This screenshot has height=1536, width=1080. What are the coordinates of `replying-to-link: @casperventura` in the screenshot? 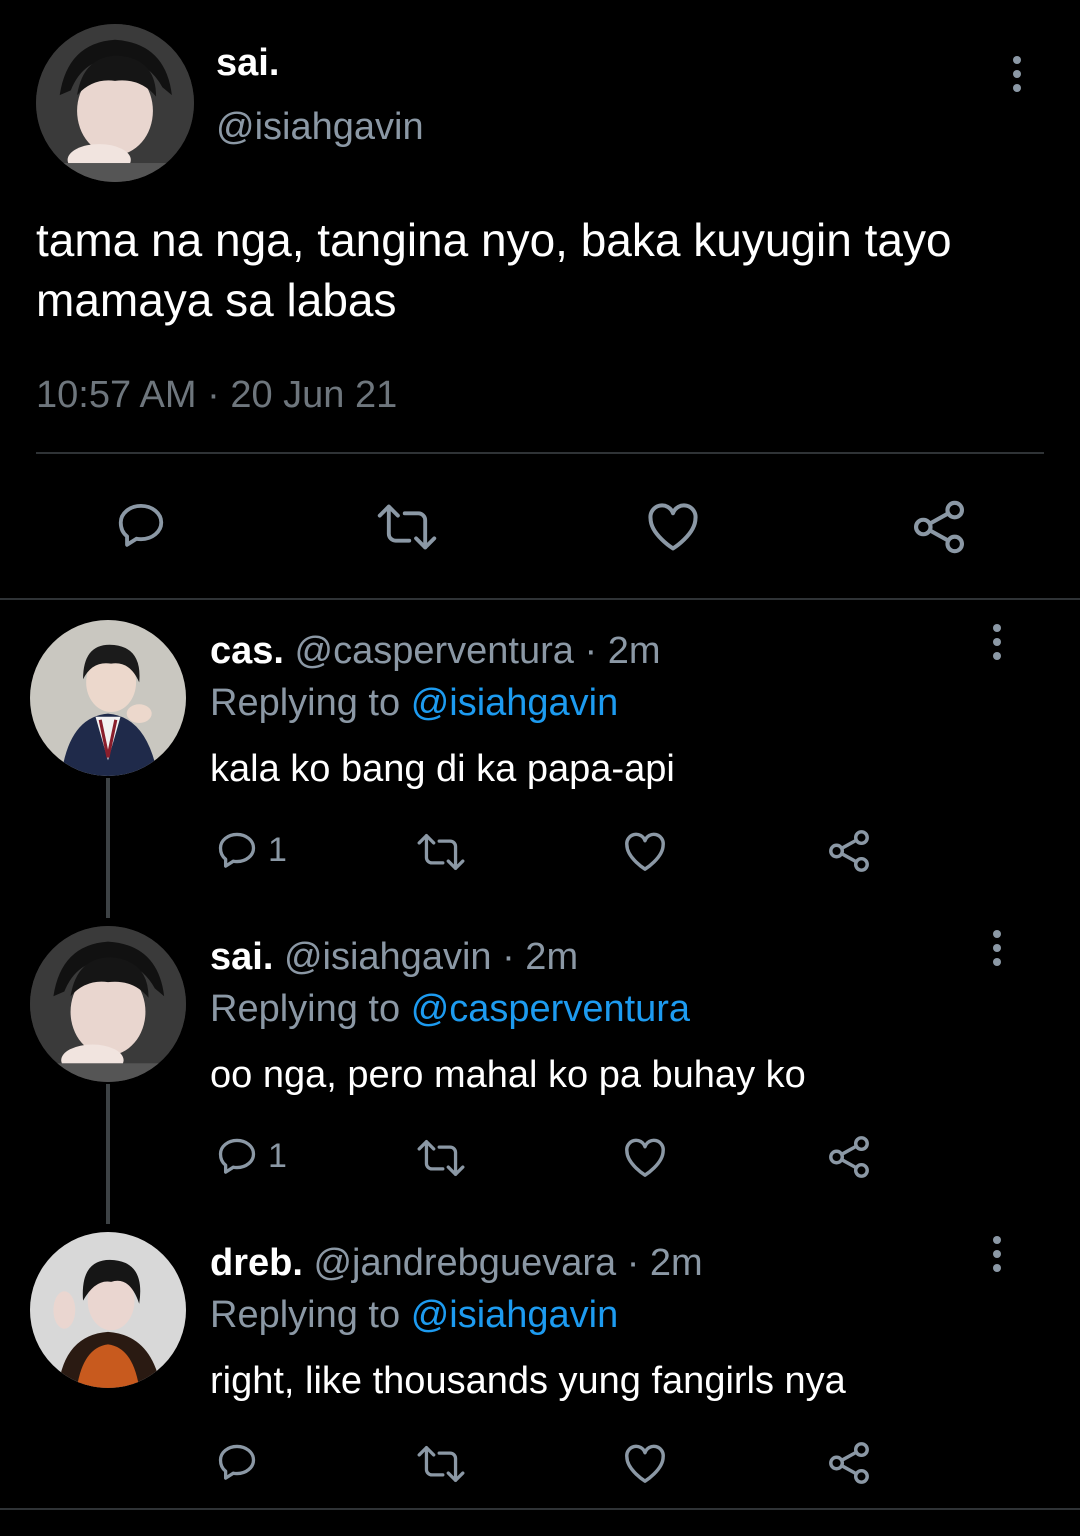 It's located at (550, 1009).